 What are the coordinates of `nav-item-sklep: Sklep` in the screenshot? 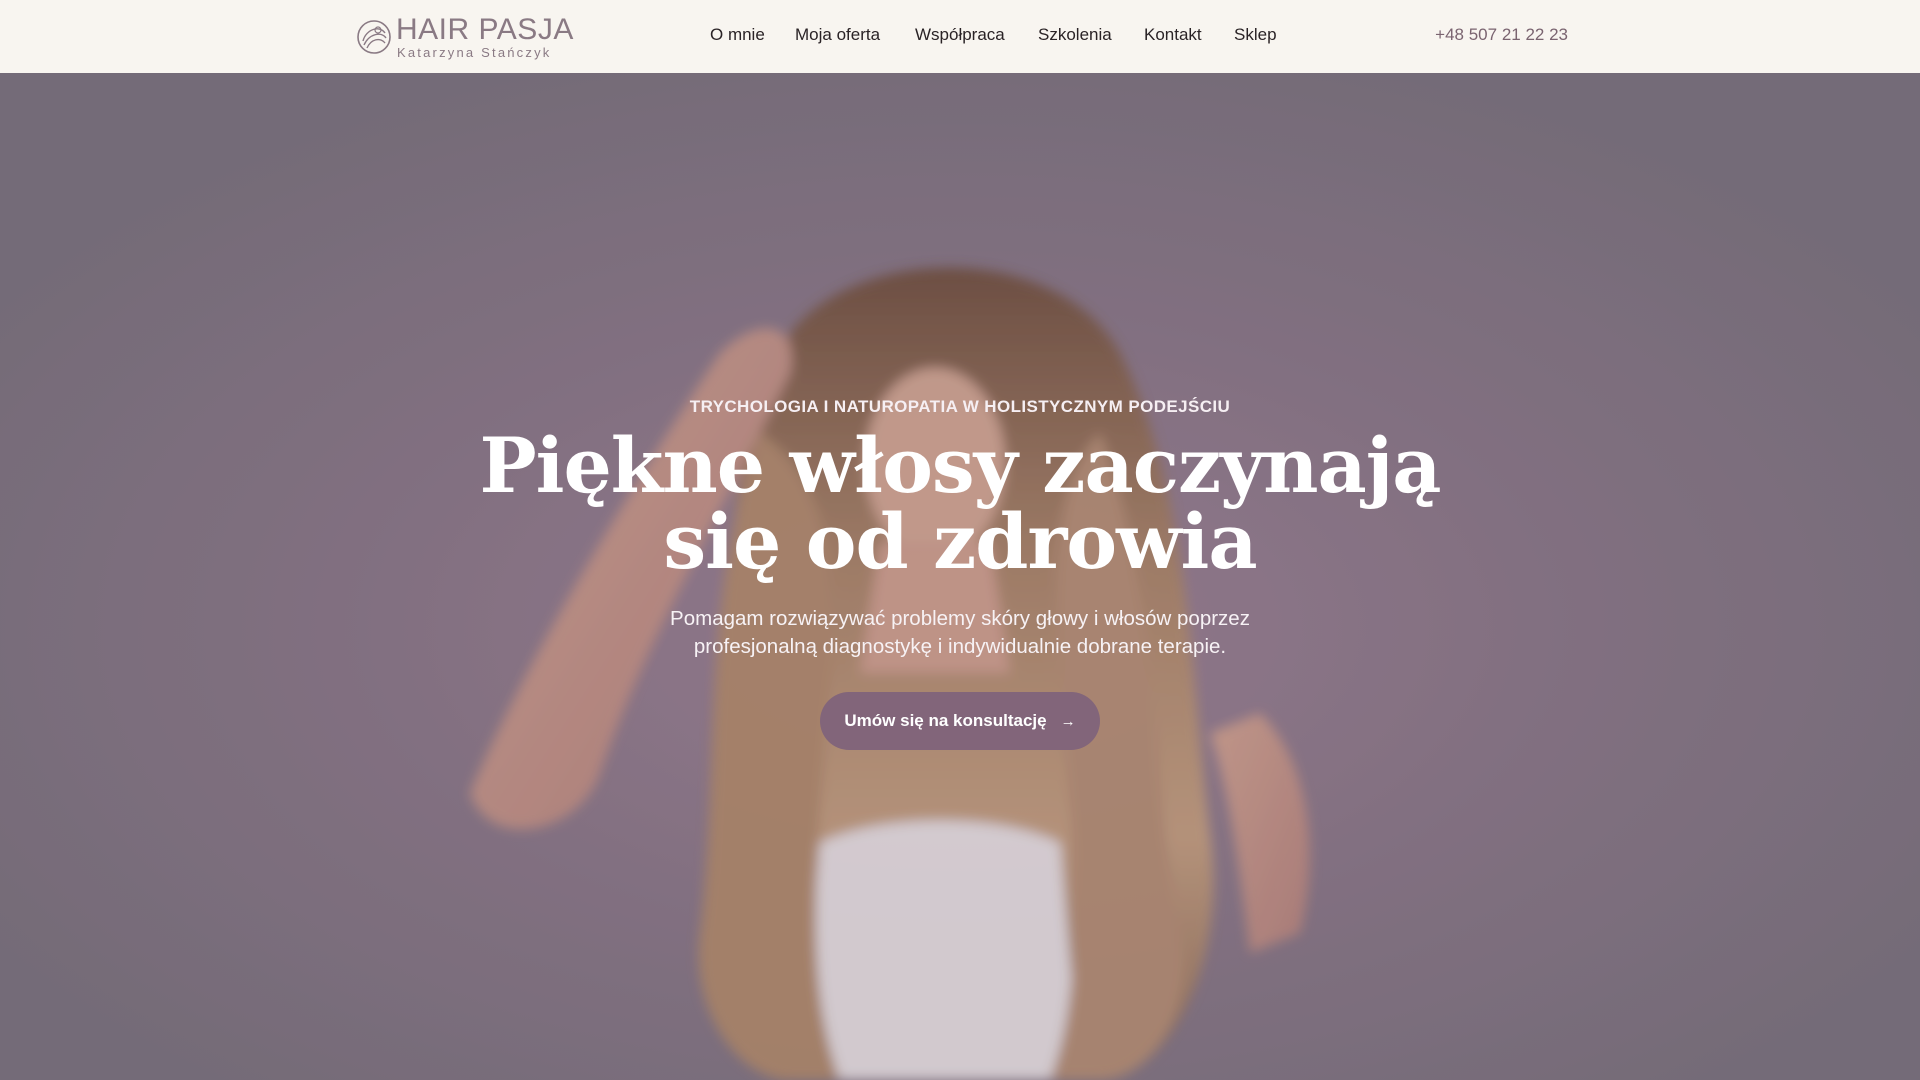 It's located at (1255, 35).